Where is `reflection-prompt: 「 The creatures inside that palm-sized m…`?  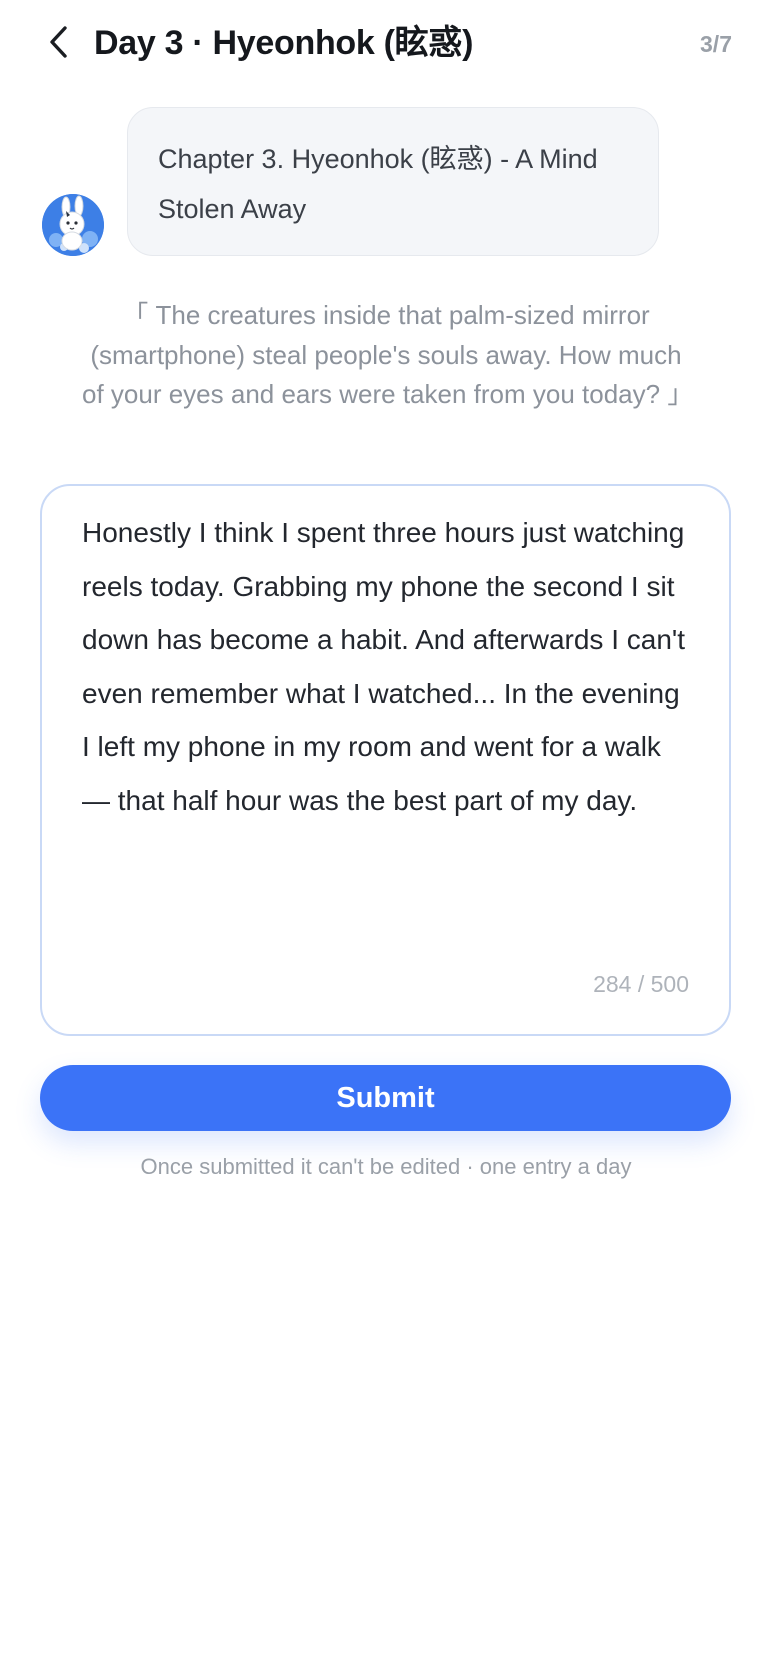 reflection-prompt: 「 The creatures inside that palm-sized m… is located at coordinates (388, 354).